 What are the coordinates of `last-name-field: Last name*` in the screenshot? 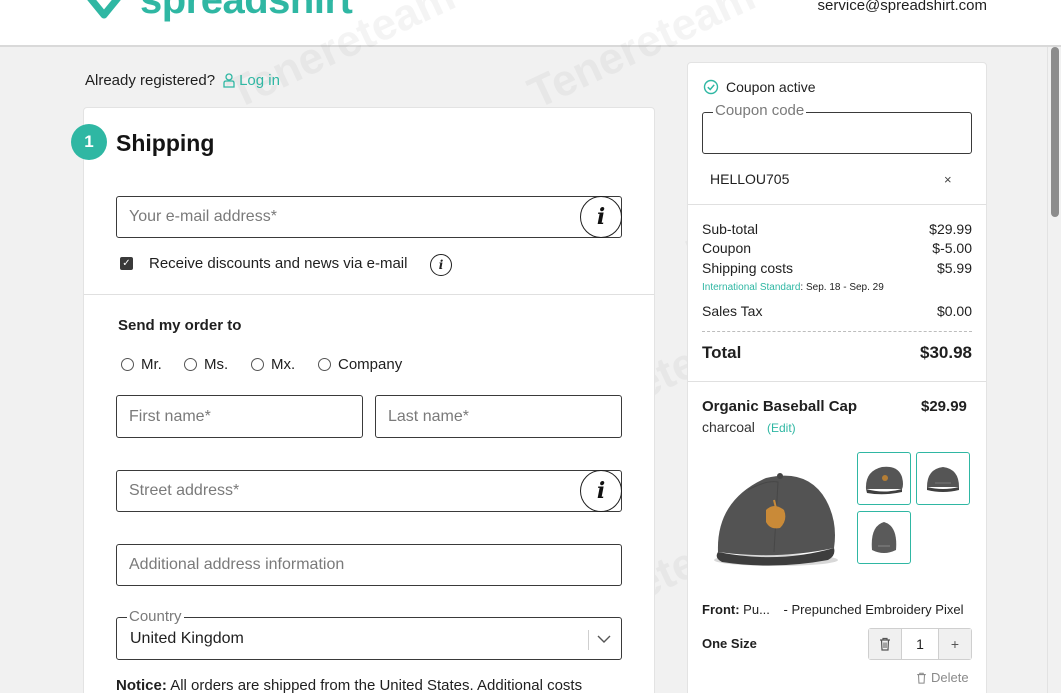 It's located at (498, 416).